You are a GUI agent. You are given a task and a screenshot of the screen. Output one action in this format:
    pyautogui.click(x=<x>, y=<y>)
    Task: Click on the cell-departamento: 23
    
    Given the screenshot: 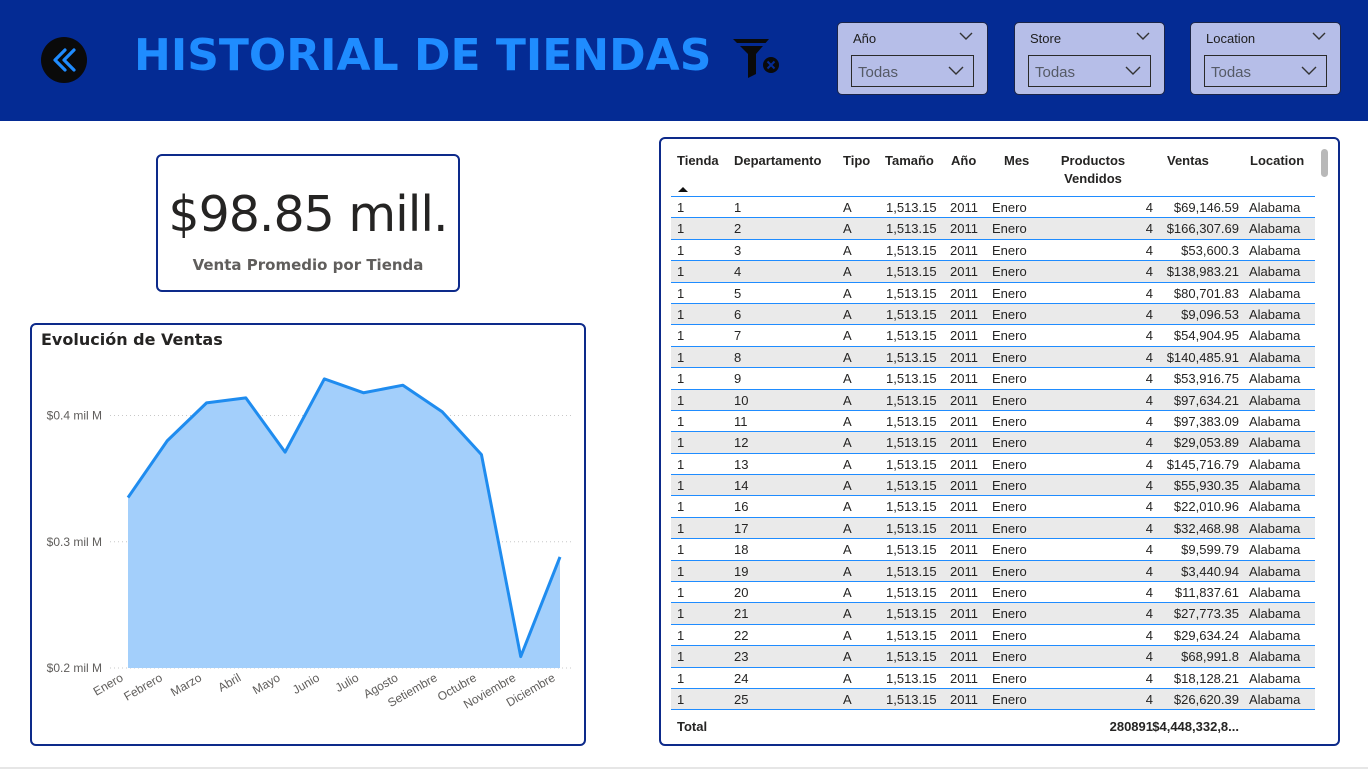 What is the action you would take?
    pyautogui.click(x=741, y=657)
    